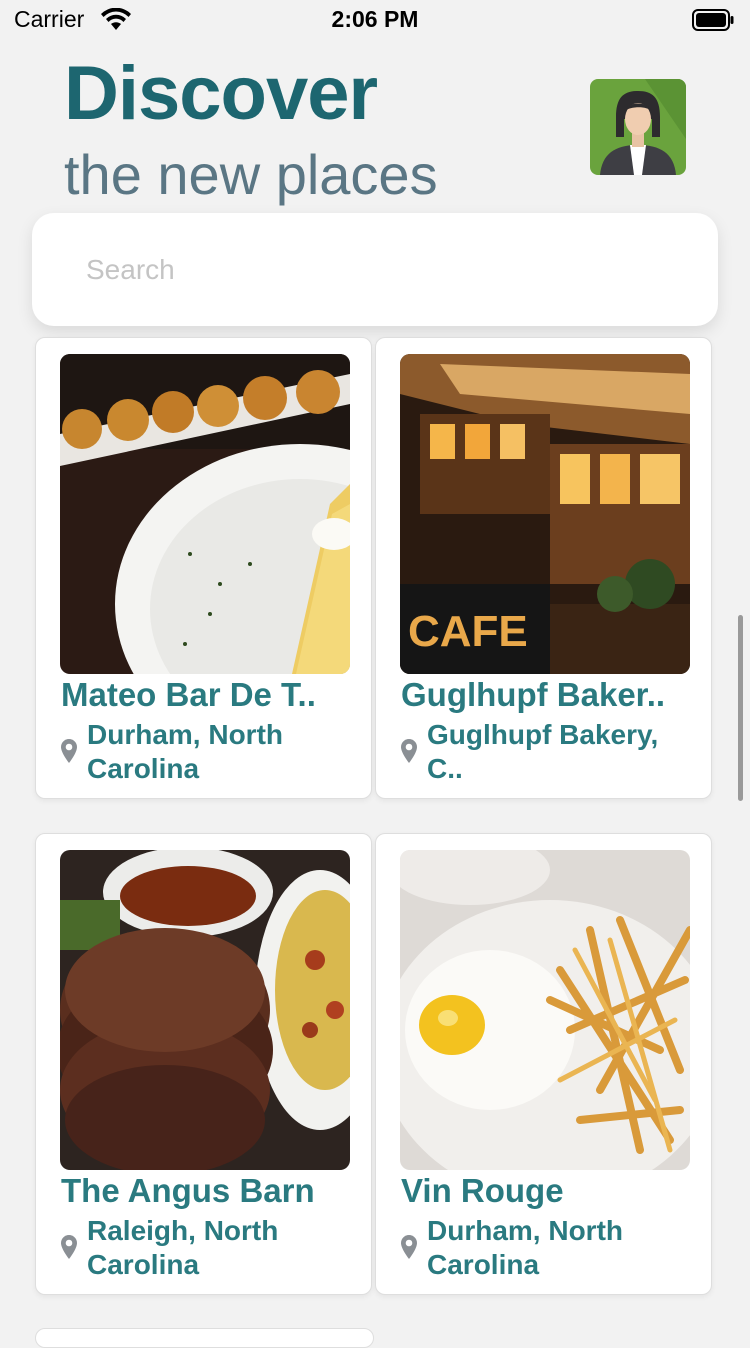 This screenshot has width=750, height=1348. What do you see at coordinates (188, 1190) in the screenshot?
I see `place-name: The Angus Barn` at bounding box center [188, 1190].